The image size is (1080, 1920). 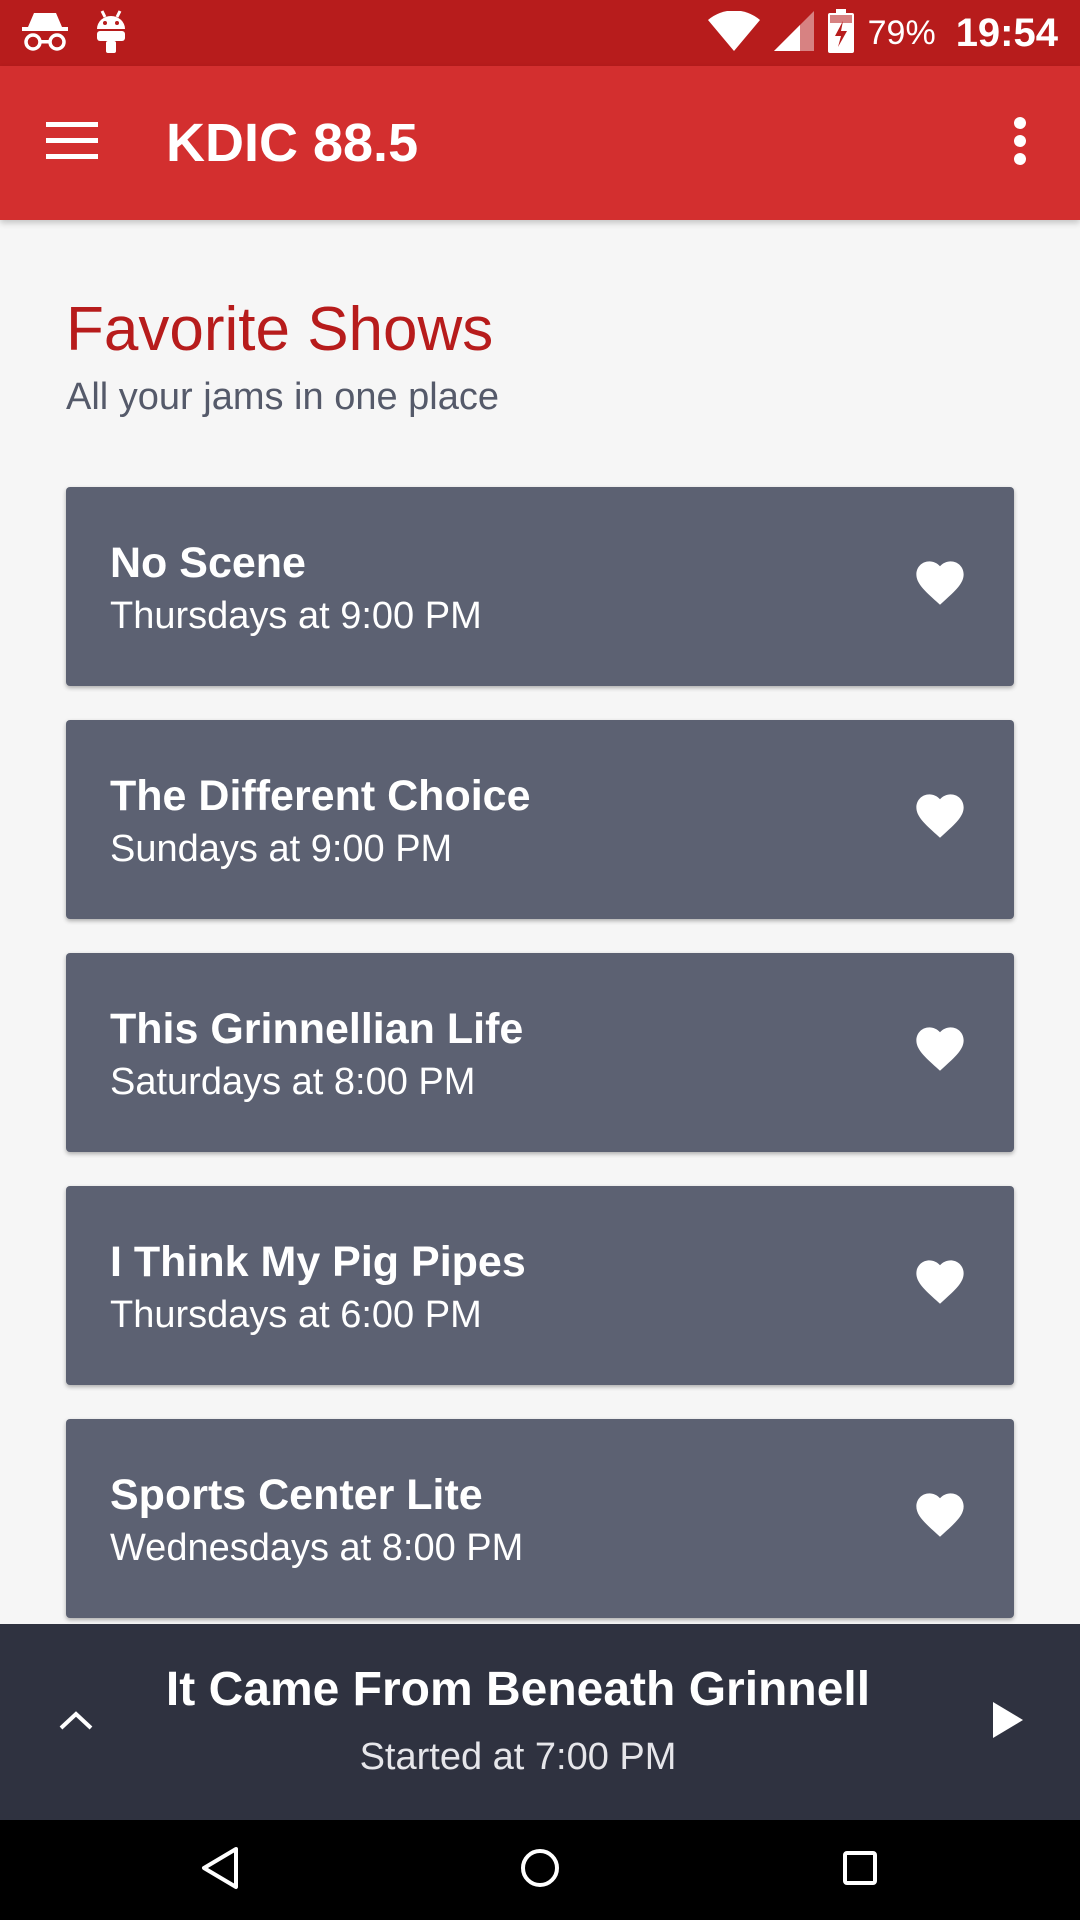 What do you see at coordinates (320, 796) in the screenshot?
I see `show-name: The Different Choice` at bounding box center [320, 796].